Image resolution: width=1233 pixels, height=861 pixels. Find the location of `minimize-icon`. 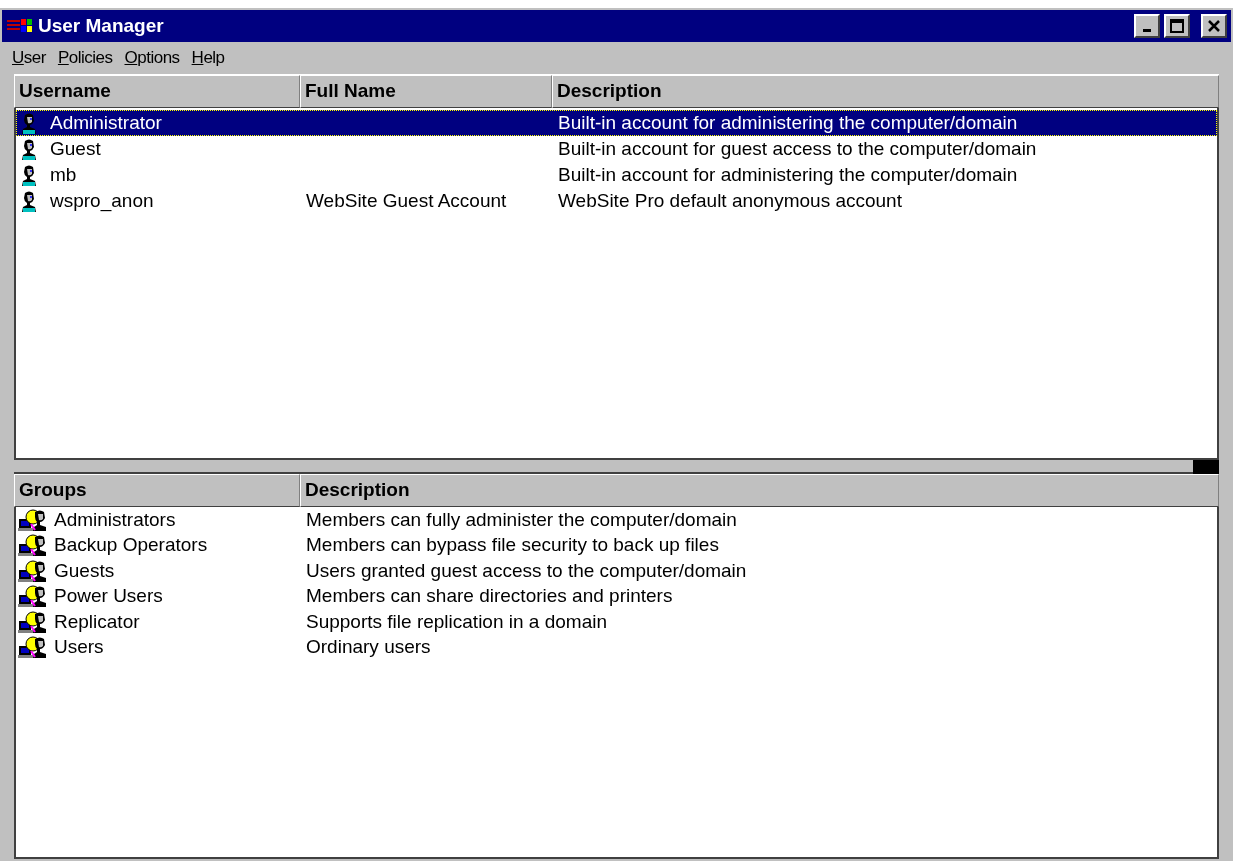

minimize-icon is located at coordinates (1147, 30).